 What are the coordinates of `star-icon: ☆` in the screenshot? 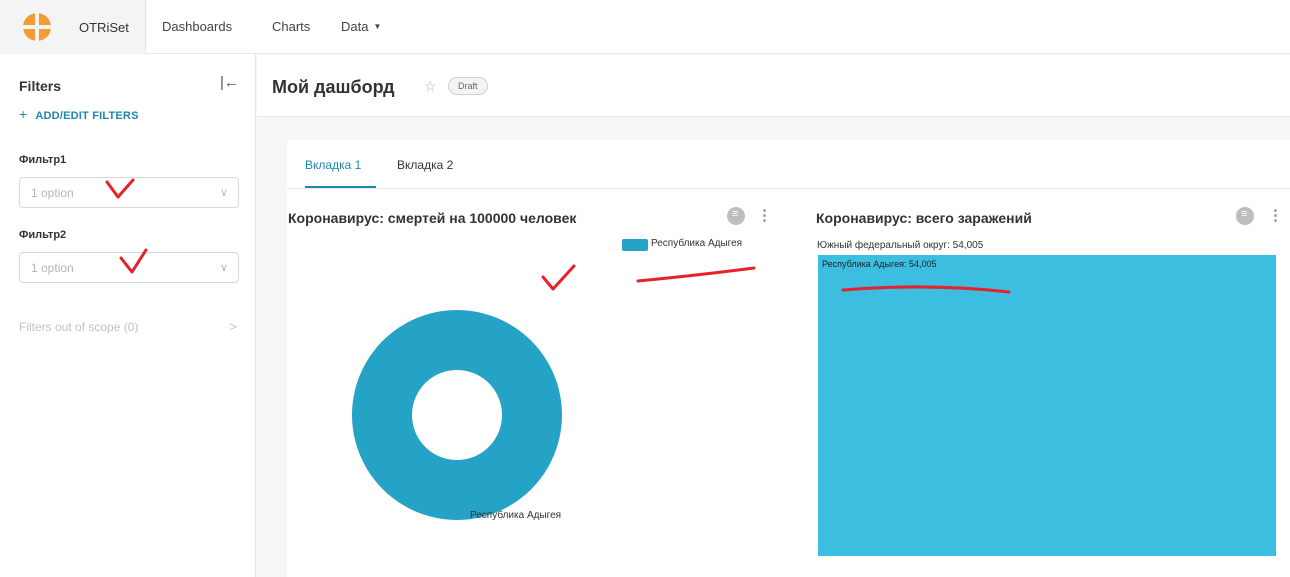 It's located at (430, 86).